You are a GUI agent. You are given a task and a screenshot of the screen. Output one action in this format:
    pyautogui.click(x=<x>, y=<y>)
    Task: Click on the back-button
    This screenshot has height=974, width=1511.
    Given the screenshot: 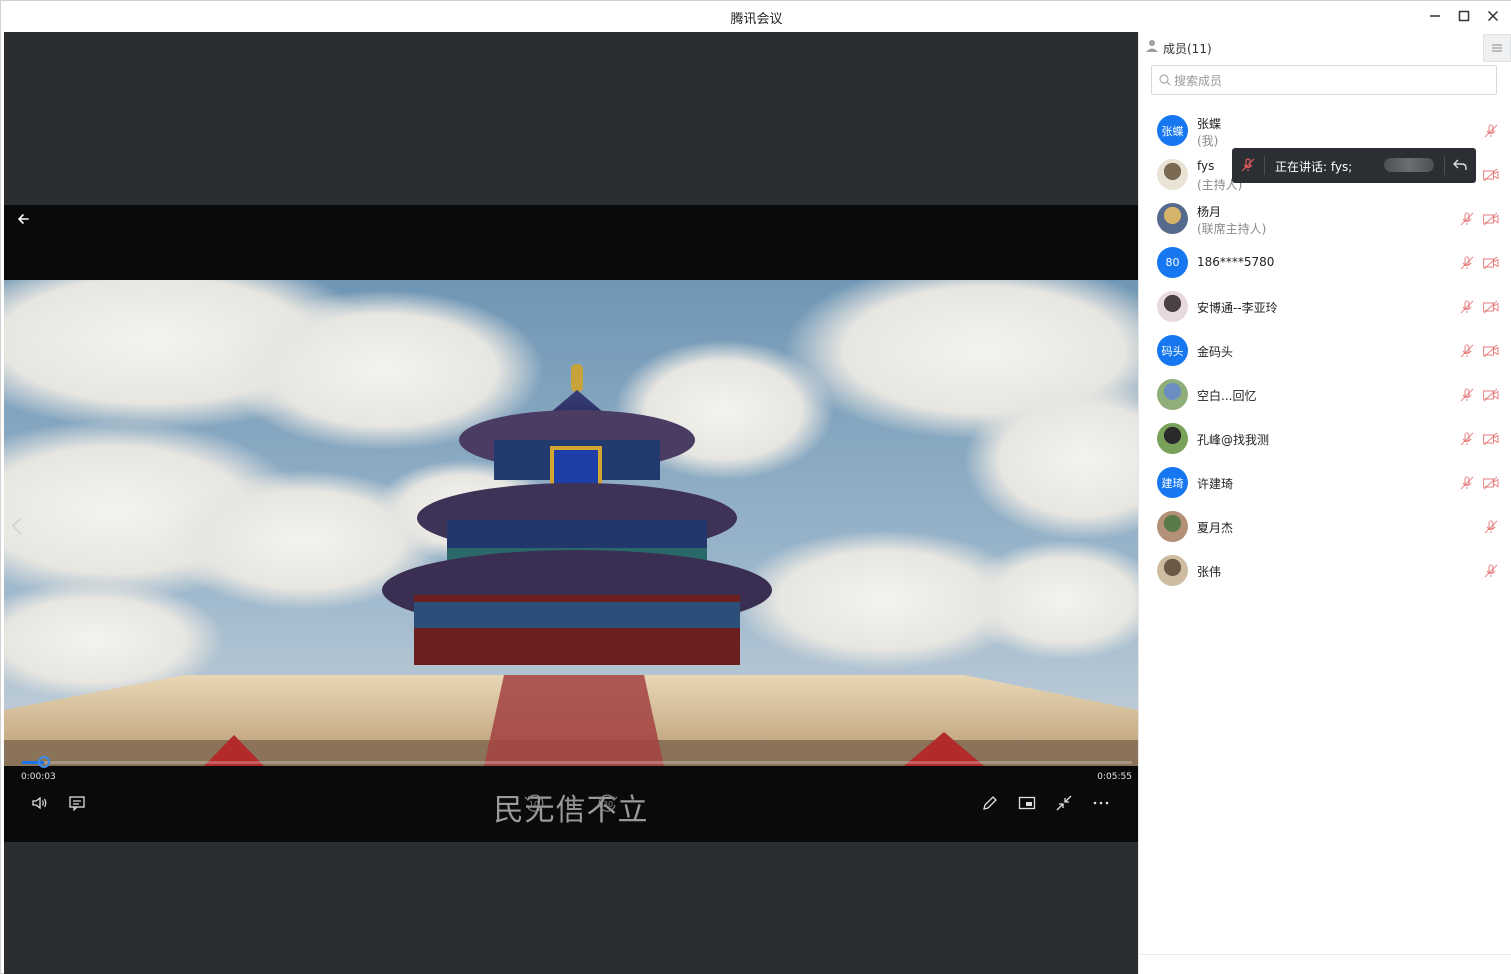 What is the action you would take?
    pyautogui.click(x=24, y=219)
    